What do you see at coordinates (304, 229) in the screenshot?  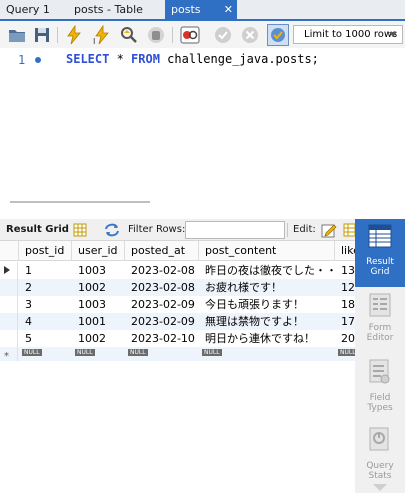 I see `edit-label: Edit:` at bounding box center [304, 229].